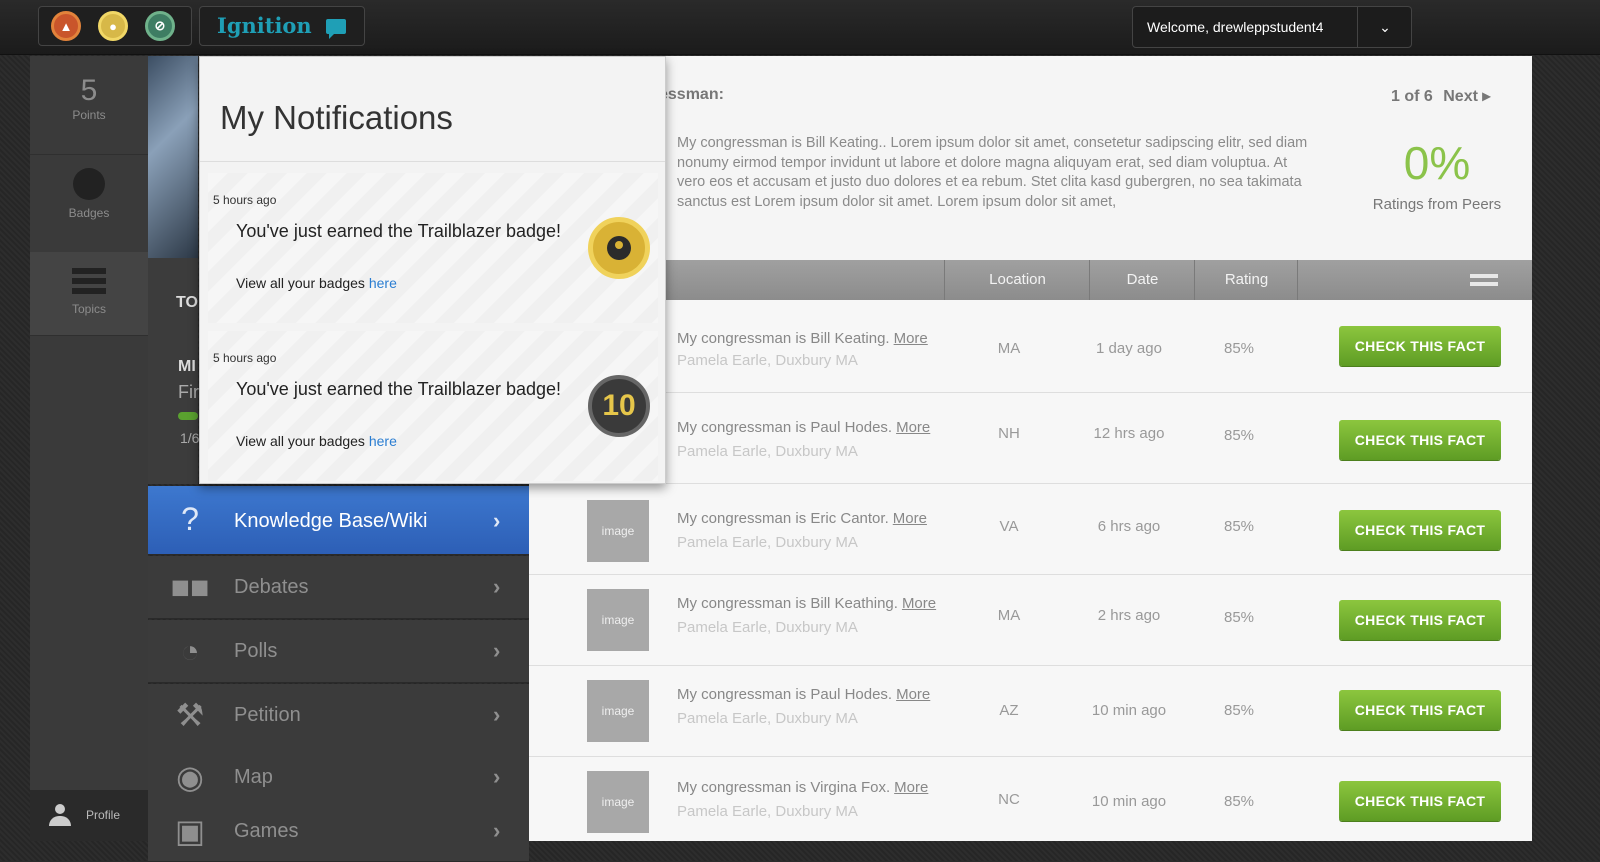 This screenshot has height=862, width=1600. I want to click on nav-knowledge-base: ? Knowledge Base/Wiki ›, so click(338, 520).